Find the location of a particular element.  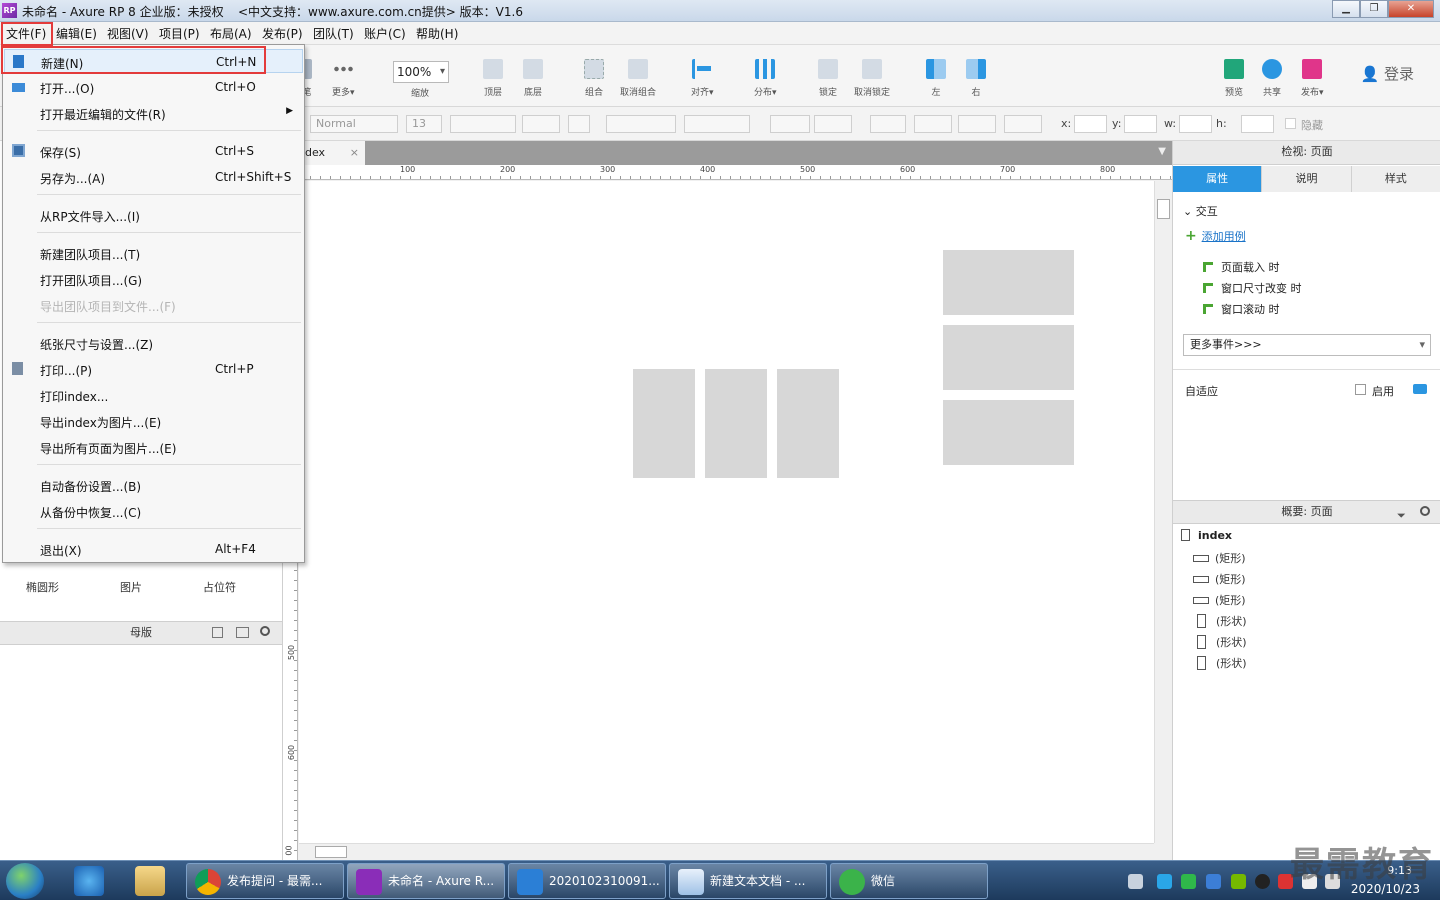

menu-open: 打开...(O) Ctrl+O is located at coordinates (153, 87).